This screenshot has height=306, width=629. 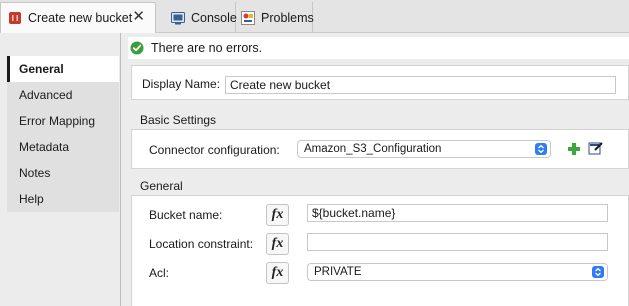 I want to click on nav-item-notes: Notes, so click(x=63, y=173).